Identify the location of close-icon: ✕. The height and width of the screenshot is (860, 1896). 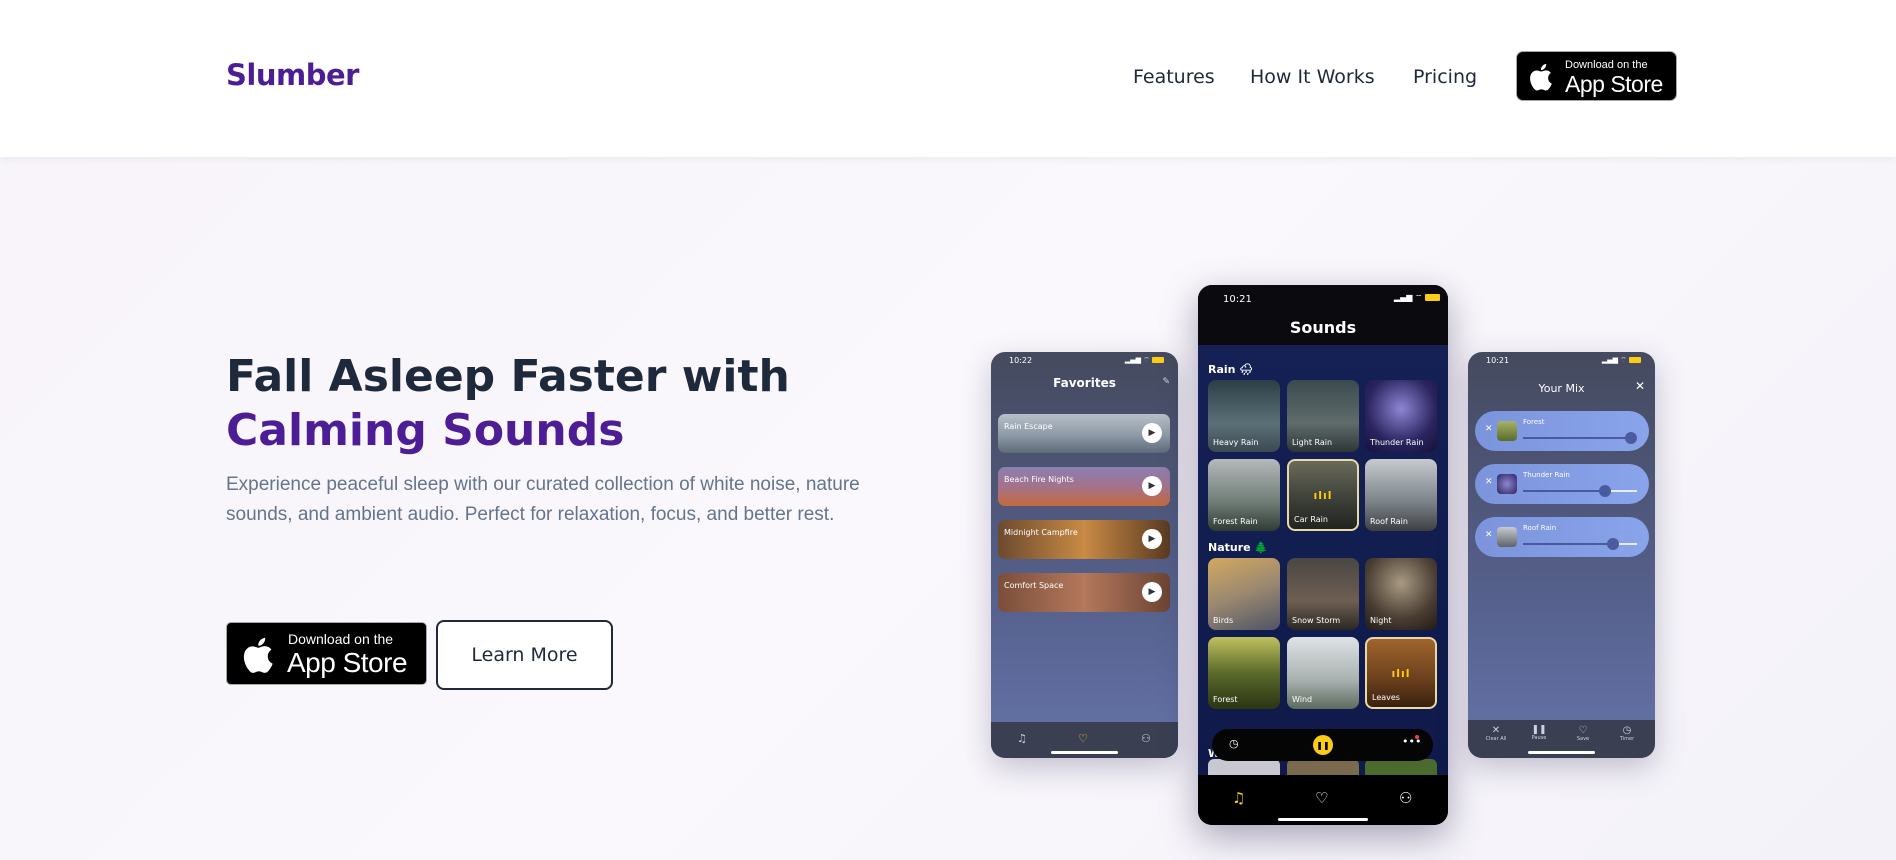
(1640, 386).